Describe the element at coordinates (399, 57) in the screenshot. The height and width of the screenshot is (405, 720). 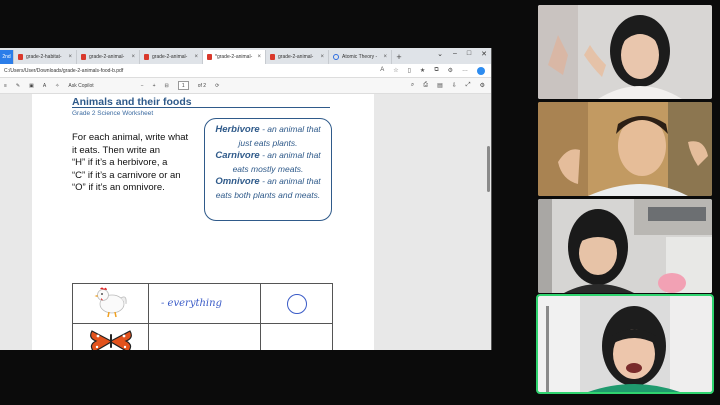
I see `new-tab-button: +` at that location.